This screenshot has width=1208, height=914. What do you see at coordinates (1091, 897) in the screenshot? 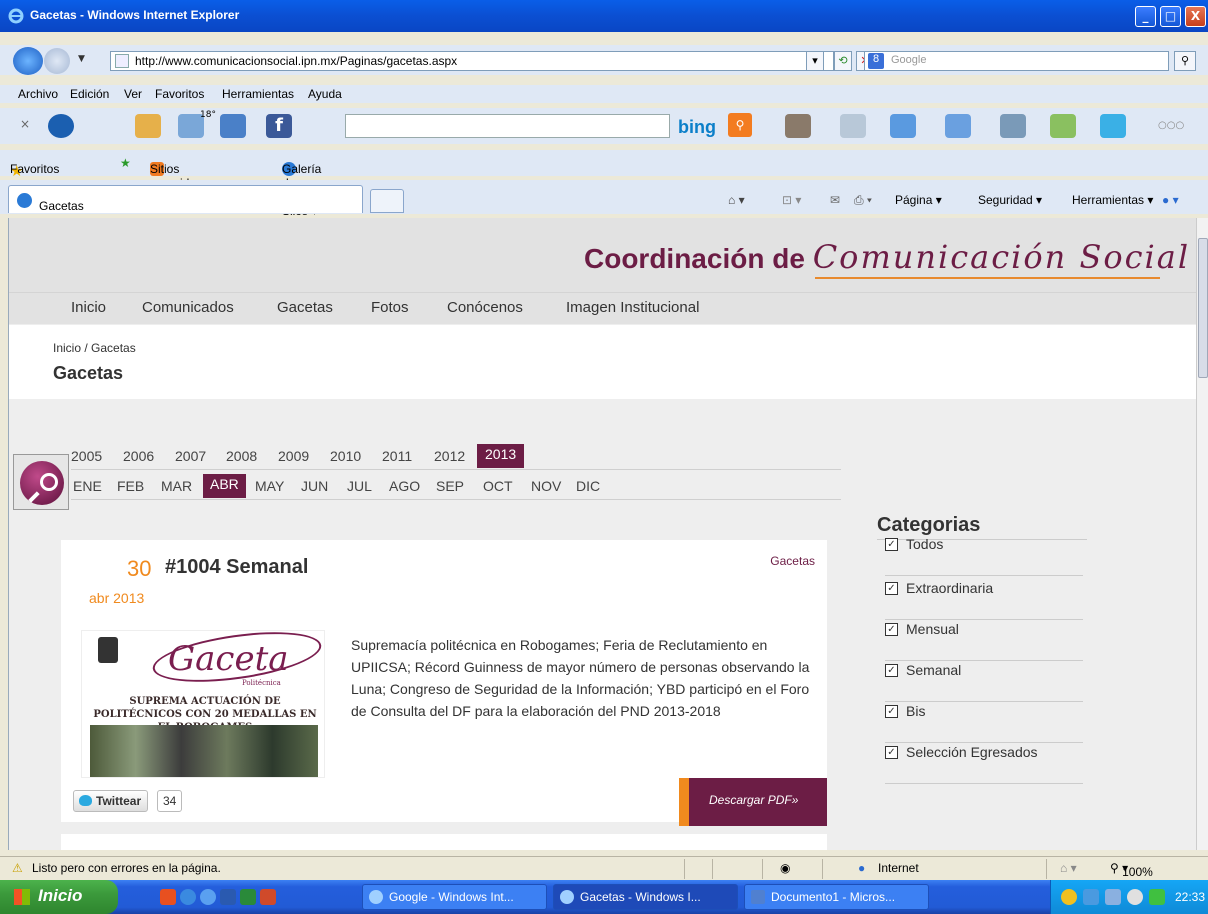
I see `network-icon` at bounding box center [1091, 897].